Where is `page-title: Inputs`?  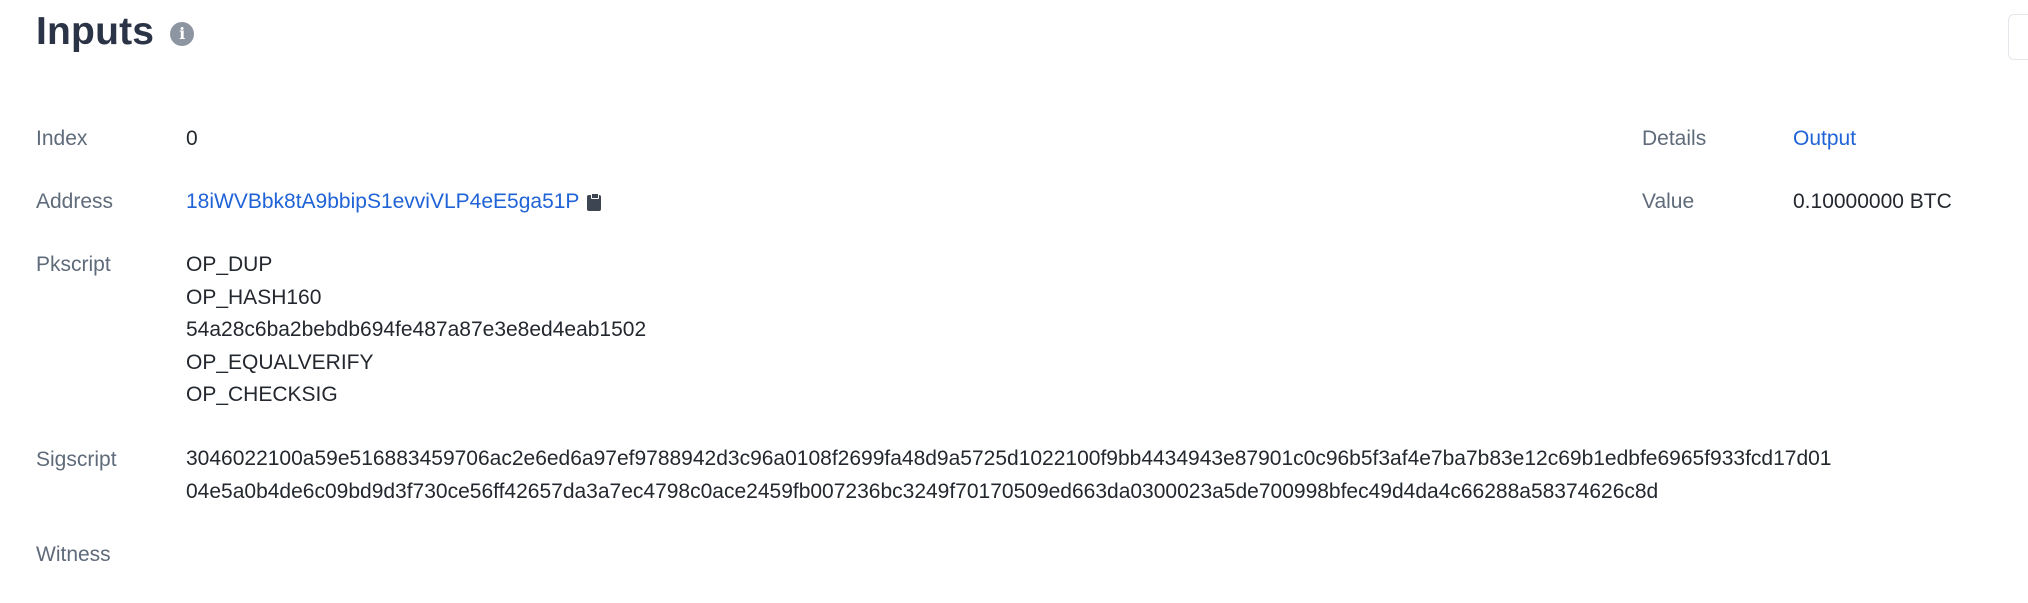
page-title: Inputs is located at coordinates (95, 31).